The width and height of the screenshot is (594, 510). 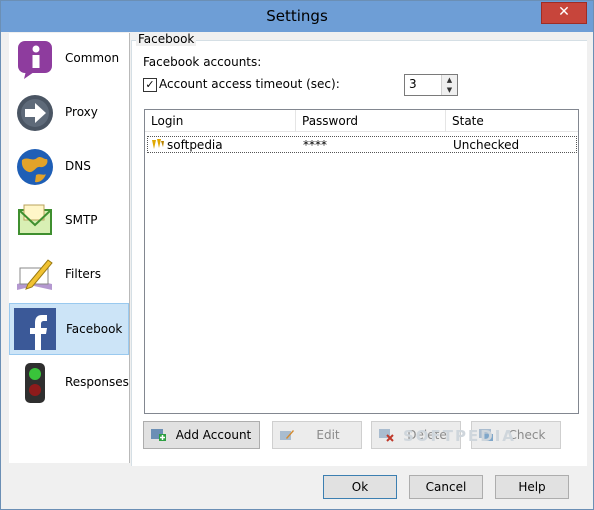 I want to click on sidebar-item-label: SMTP, so click(x=81, y=220).